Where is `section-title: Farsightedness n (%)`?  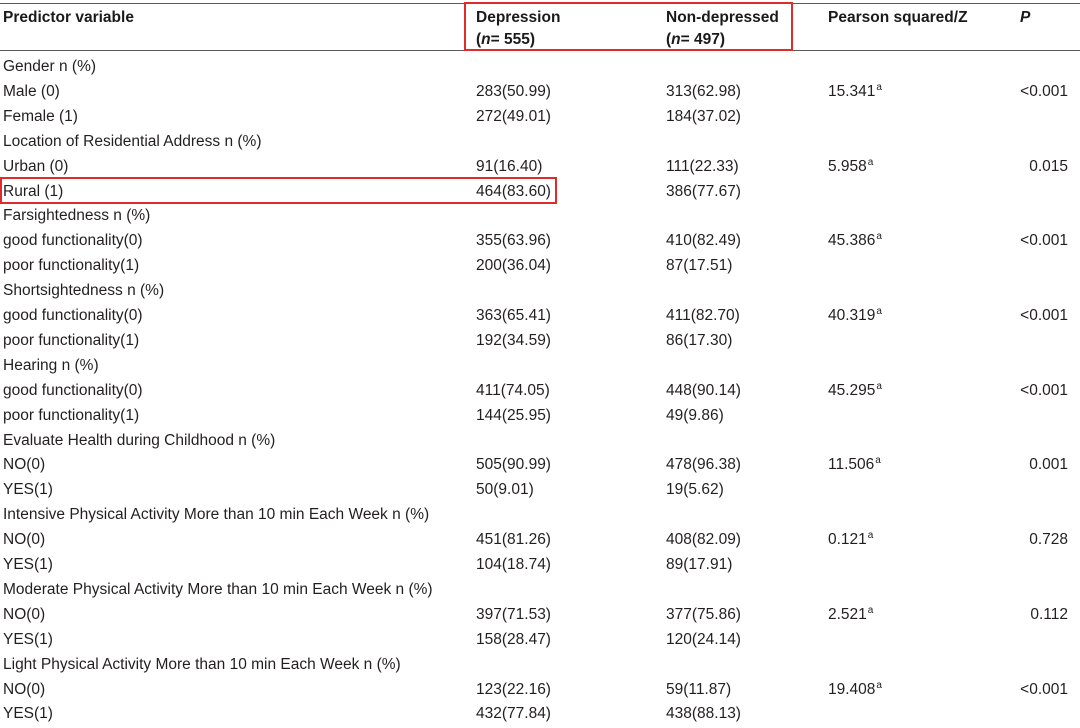
section-title: Farsightedness n (%) is located at coordinates (77, 216).